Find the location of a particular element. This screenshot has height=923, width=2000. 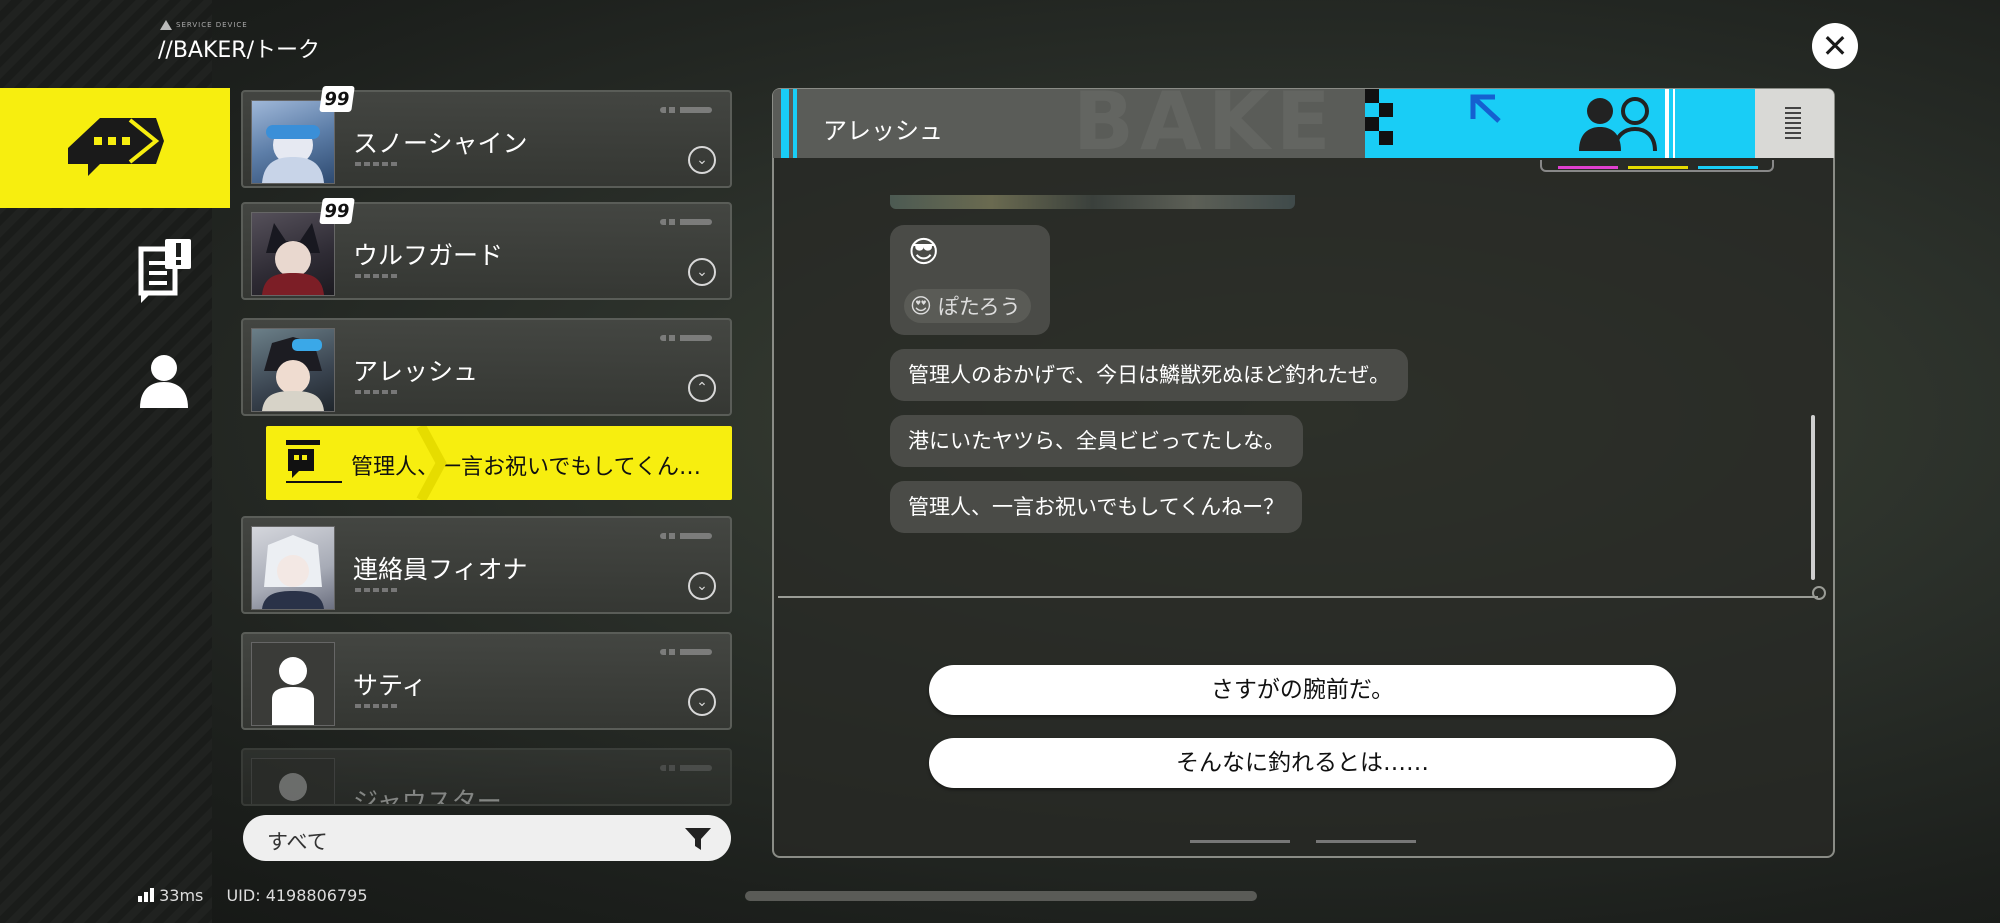

nav-notice-tab is located at coordinates (165, 269).